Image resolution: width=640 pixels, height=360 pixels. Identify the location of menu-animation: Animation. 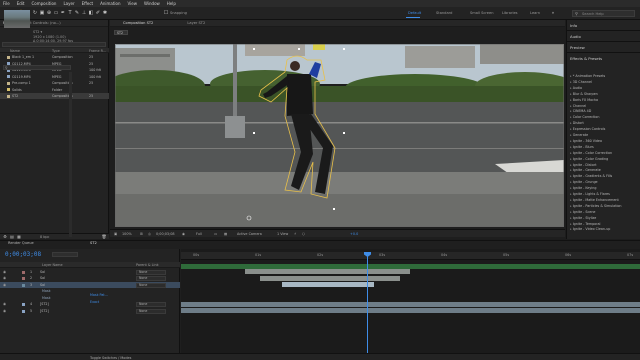
(110, 3).